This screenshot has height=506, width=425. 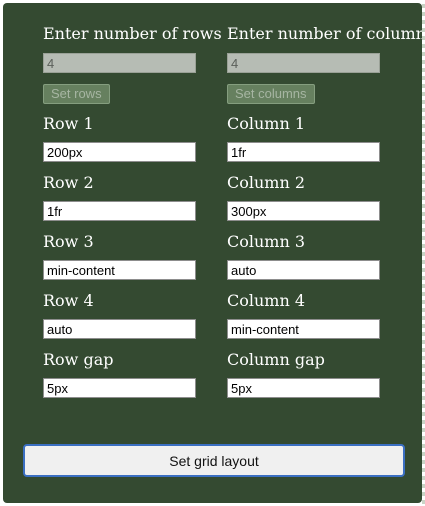 I want to click on column-1-label: Column 1, so click(x=266, y=123).